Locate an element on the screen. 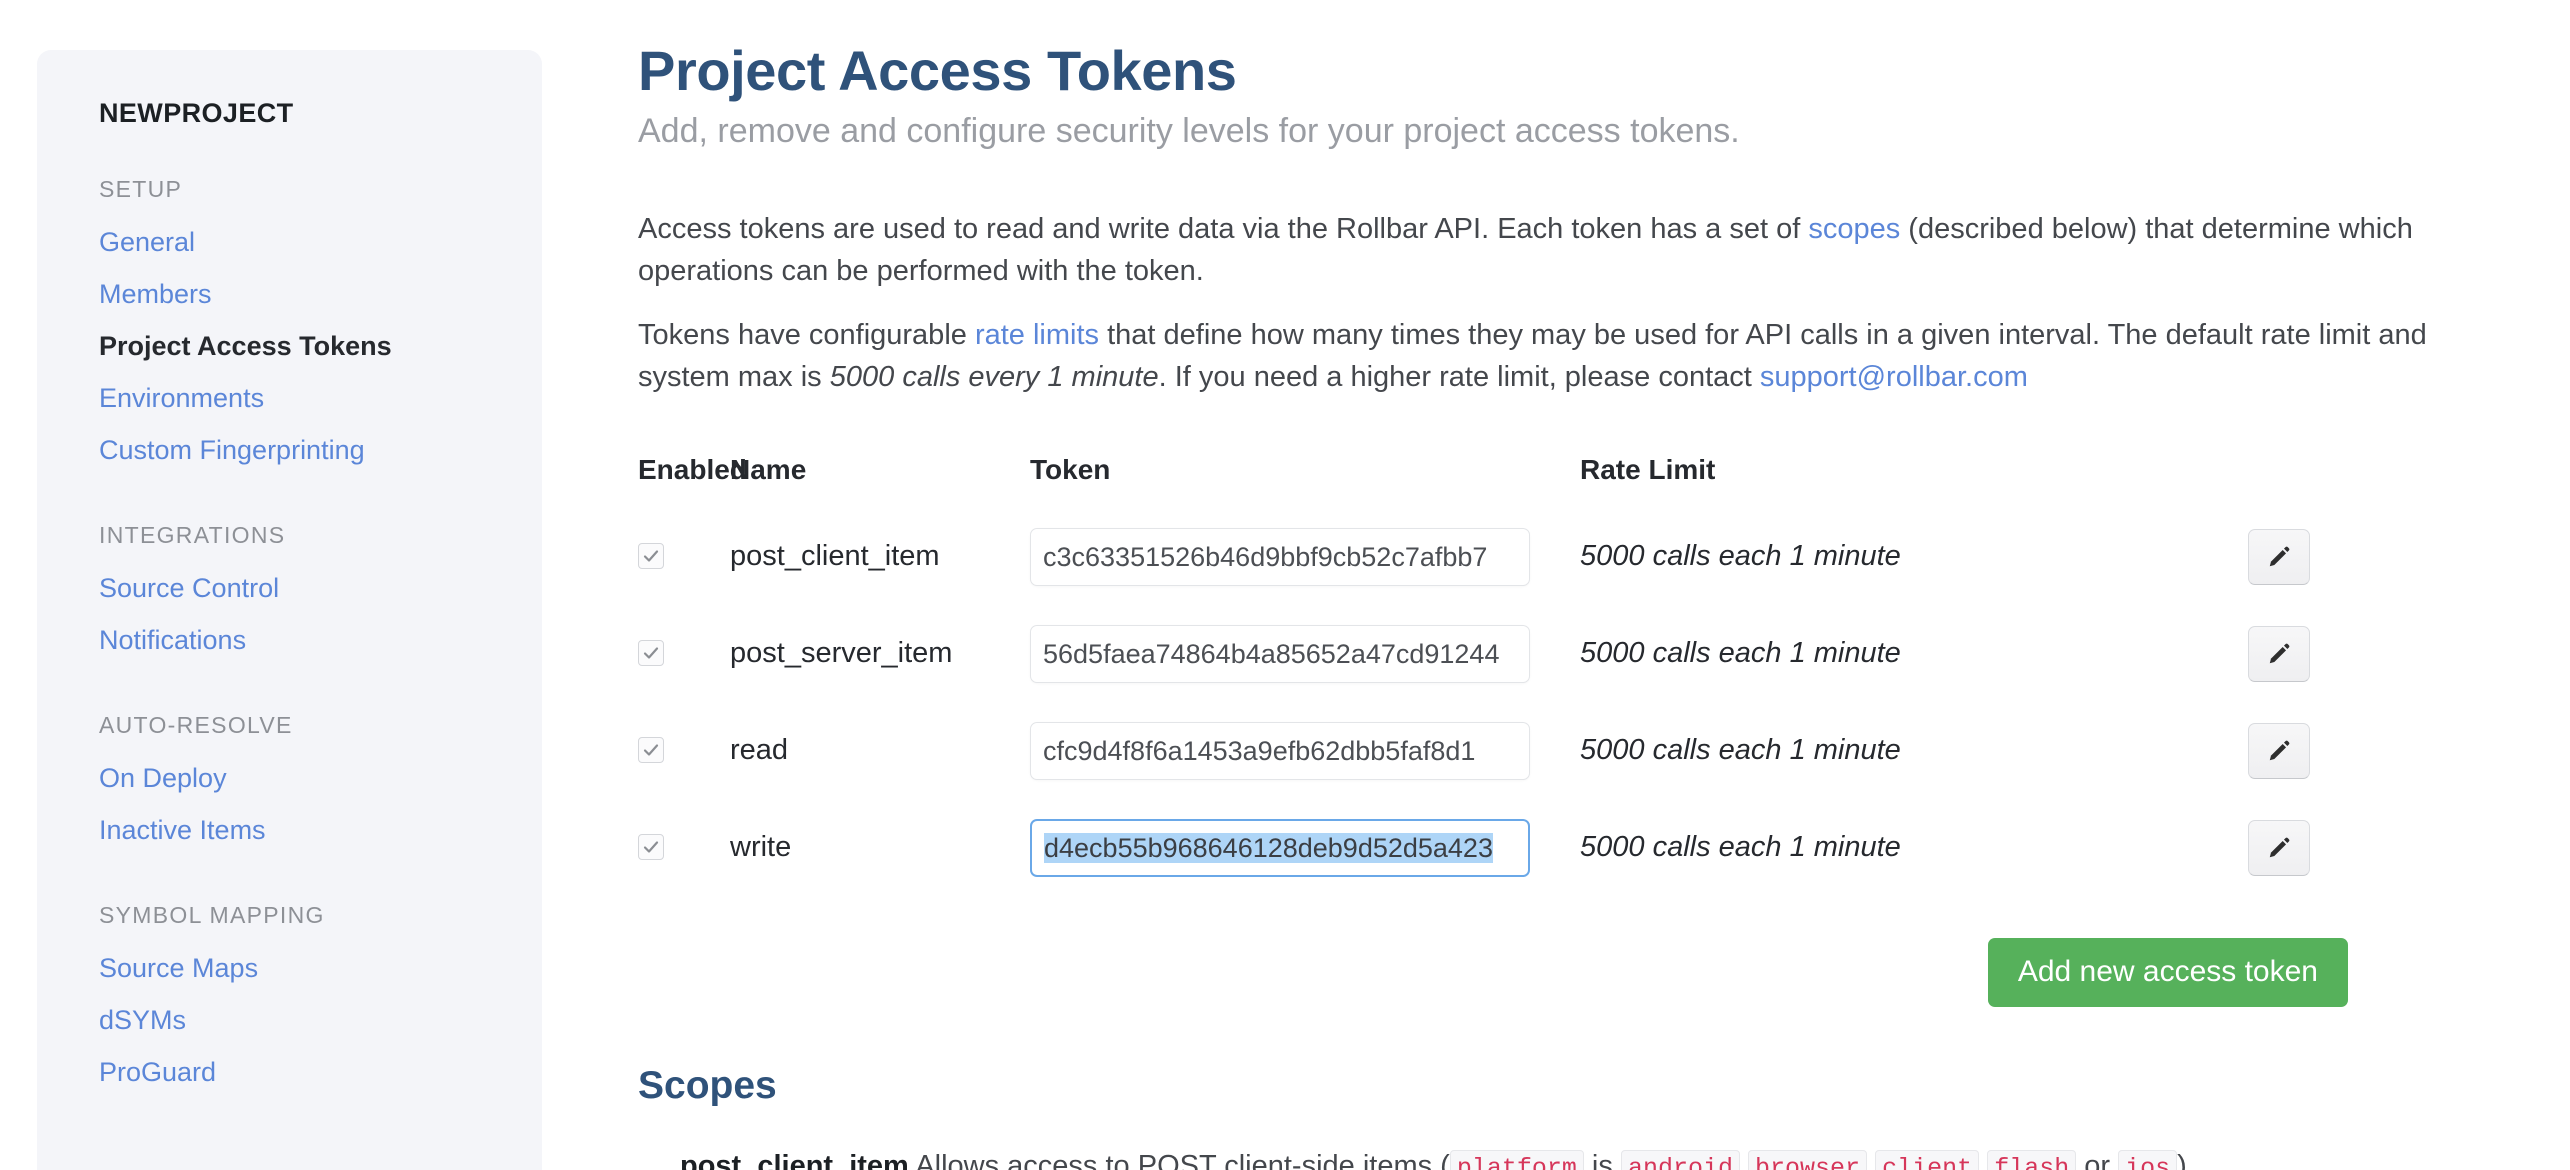  token-name-label: read is located at coordinates (759, 750).